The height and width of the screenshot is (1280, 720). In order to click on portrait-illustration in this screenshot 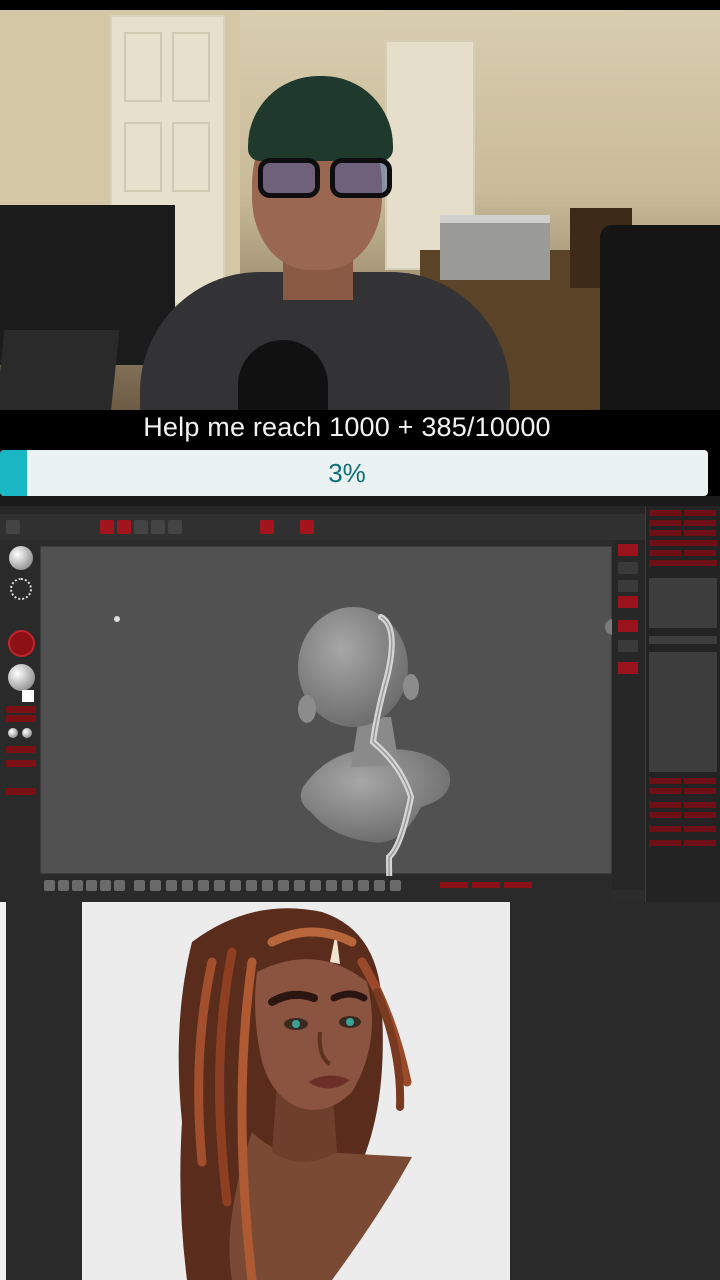, I will do `click(295, 1094)`.